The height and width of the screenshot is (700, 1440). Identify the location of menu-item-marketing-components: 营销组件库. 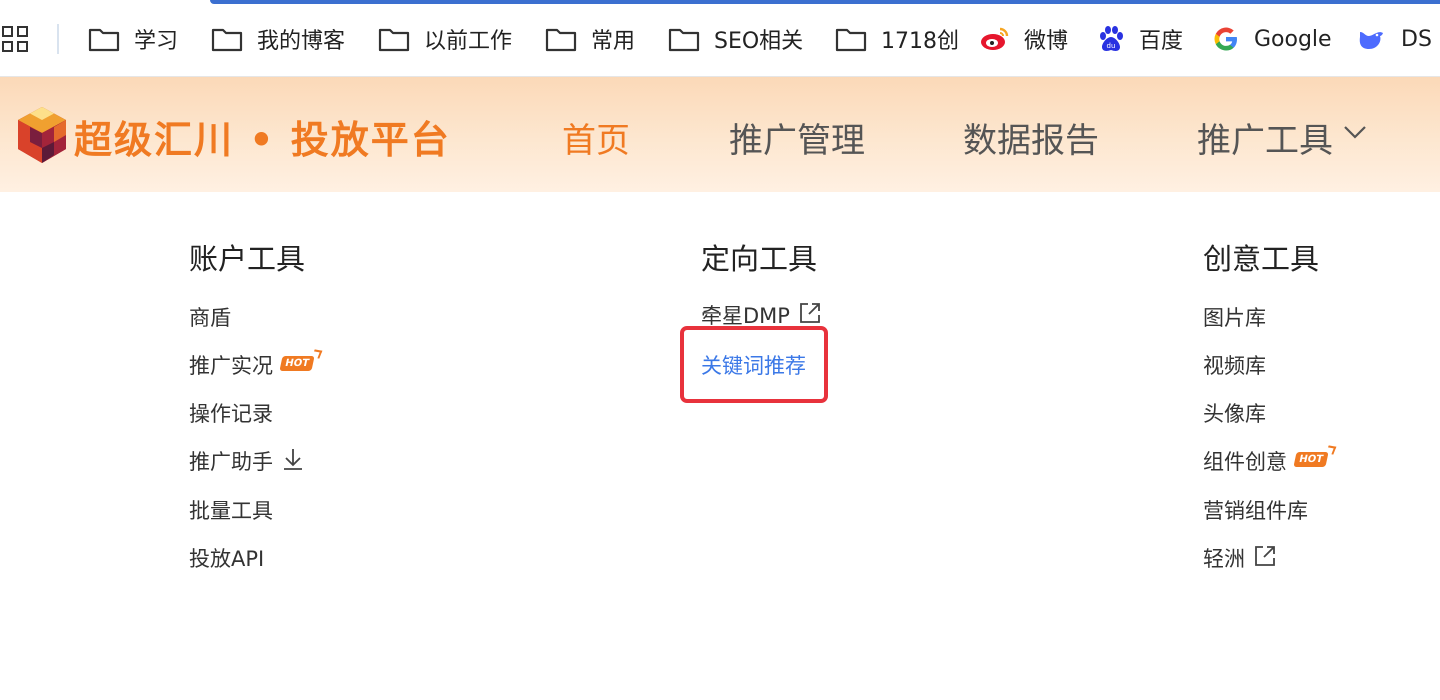
(1255, 510).